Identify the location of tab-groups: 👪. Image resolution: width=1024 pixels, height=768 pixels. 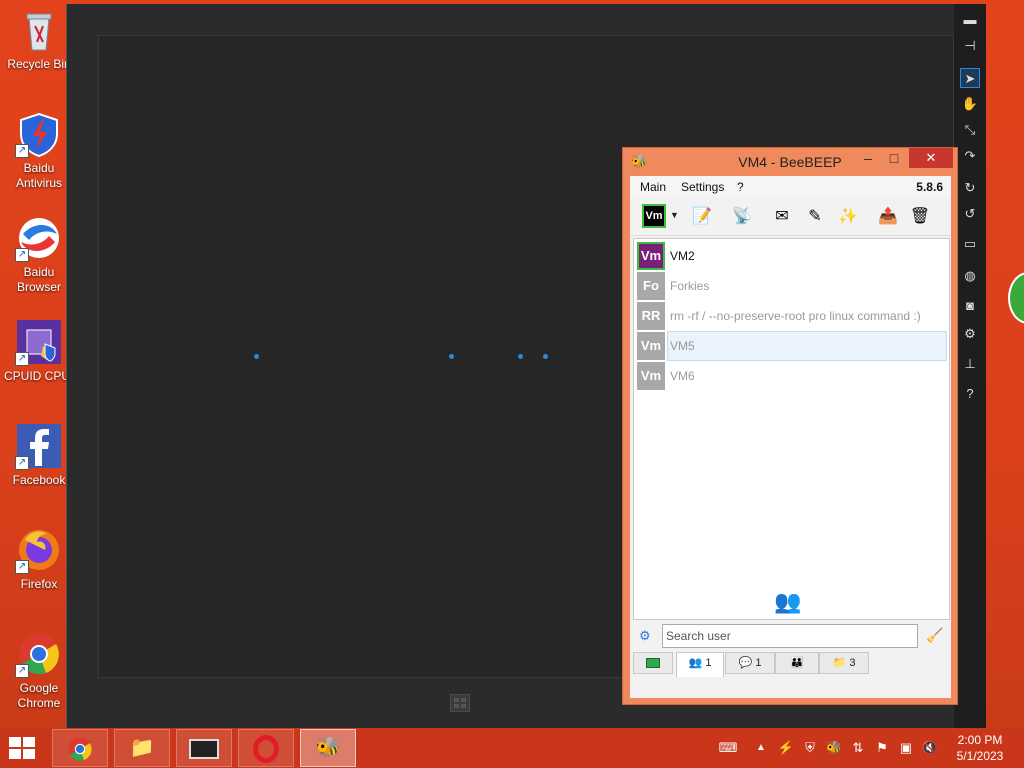
(797, 663).